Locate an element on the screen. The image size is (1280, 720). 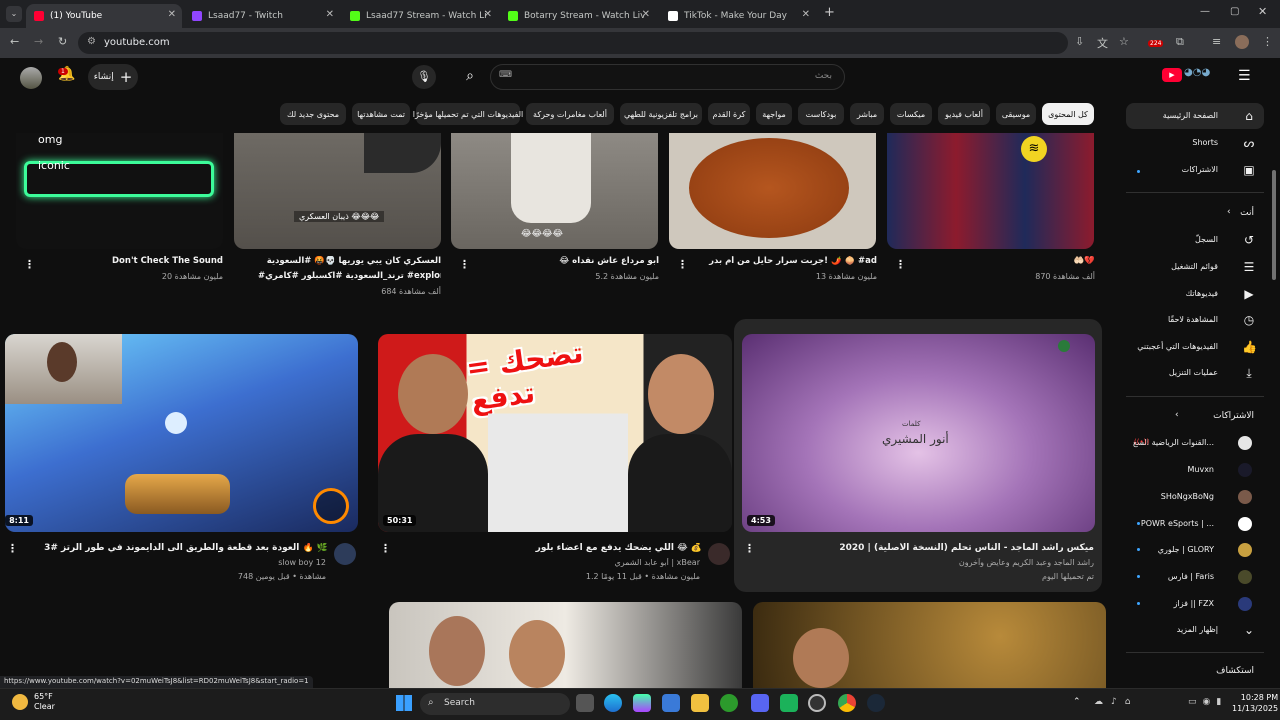
reading-list-icon: ≡ is located at coordinates (1216, 41).